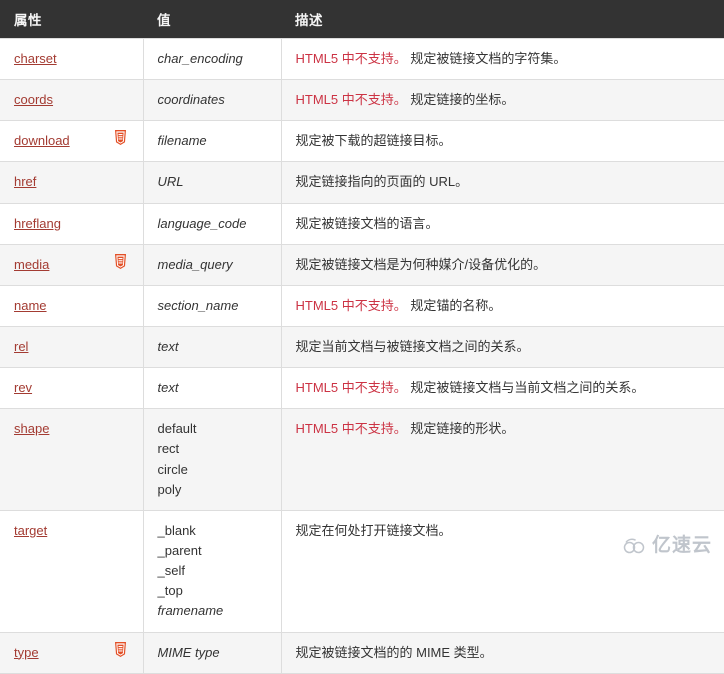  What do you see at coordinates (72, 223) in the screenshot?
I see `attribute-cell: hreflang` at bounding box center [72, 223].